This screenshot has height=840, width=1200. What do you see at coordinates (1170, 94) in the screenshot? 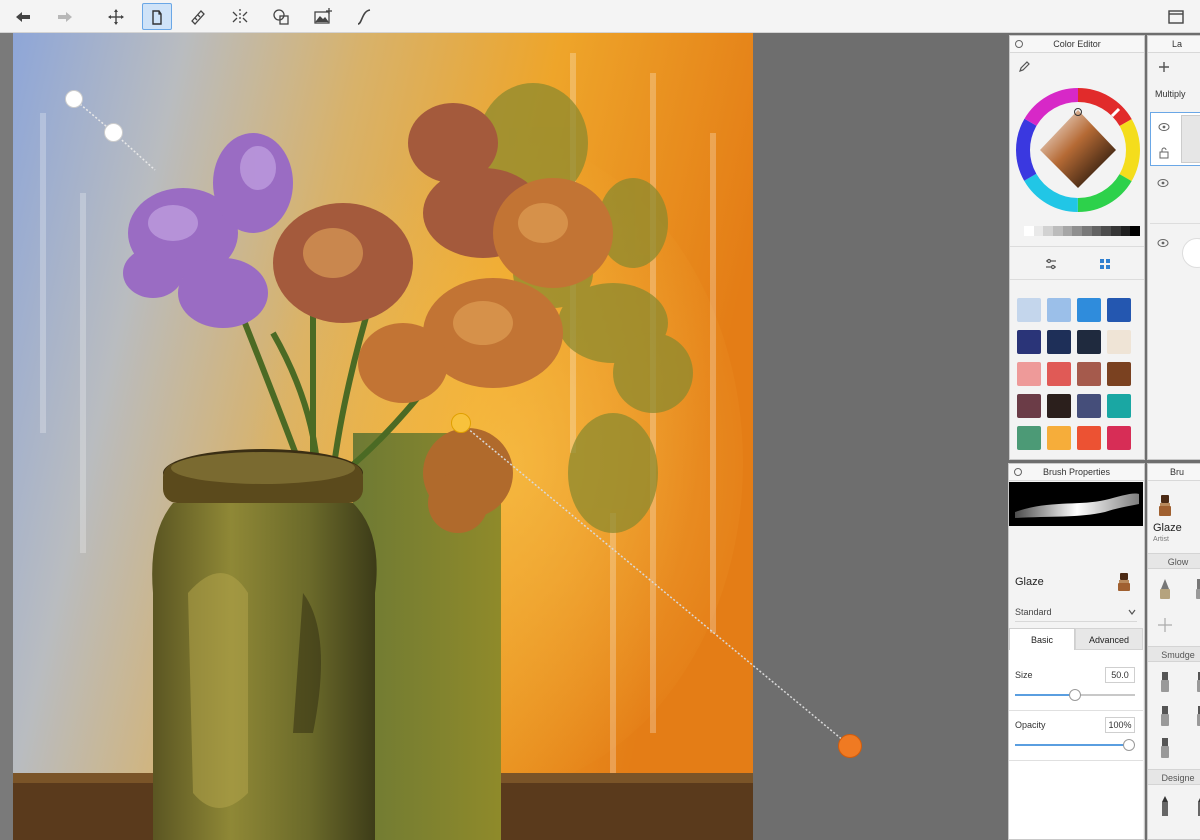
I see `blend-mode-label: Multiply` at bounding box center [1170, 94].